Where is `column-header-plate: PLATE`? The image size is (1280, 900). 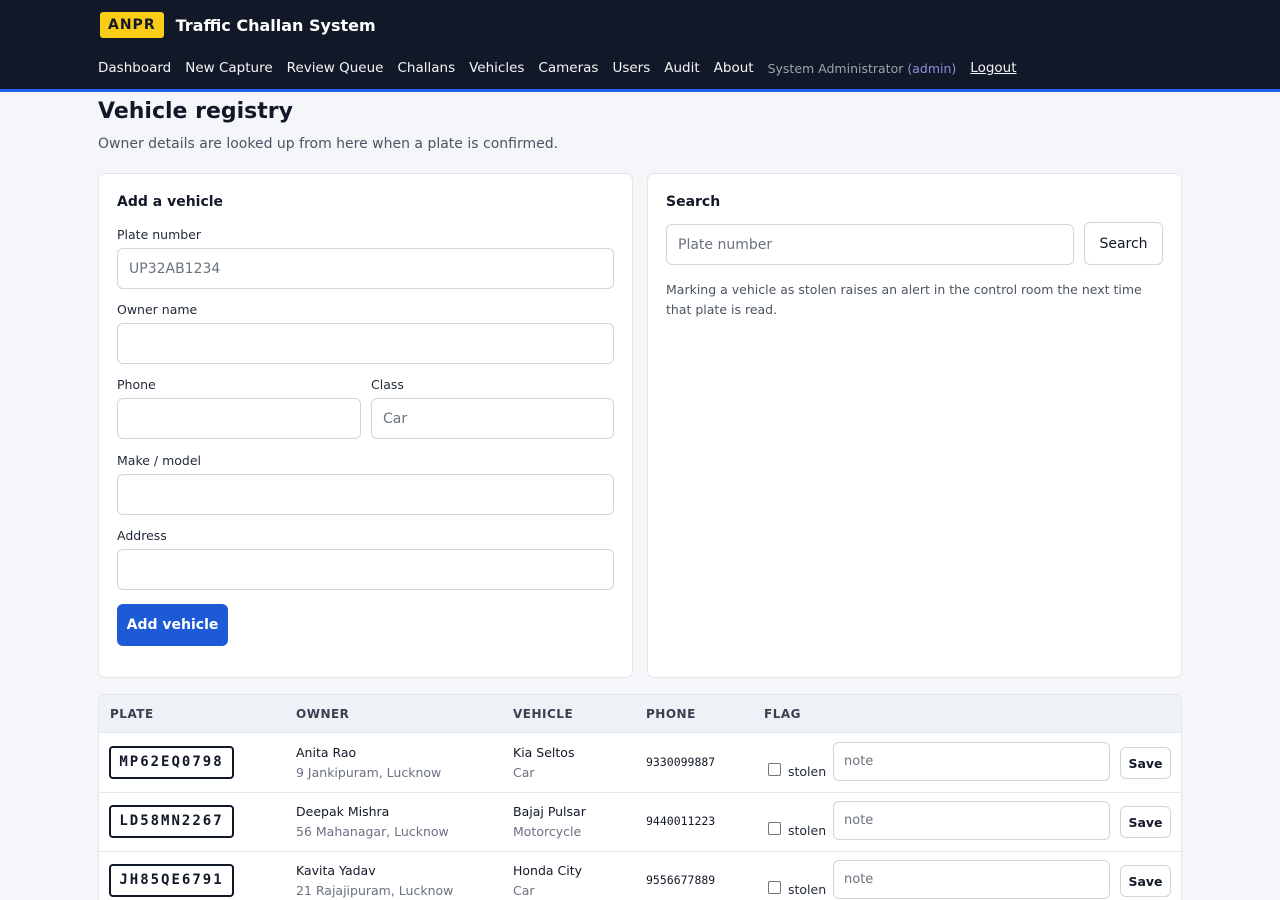
column-header-plate: PLATE is located at coordinates (132, 714).